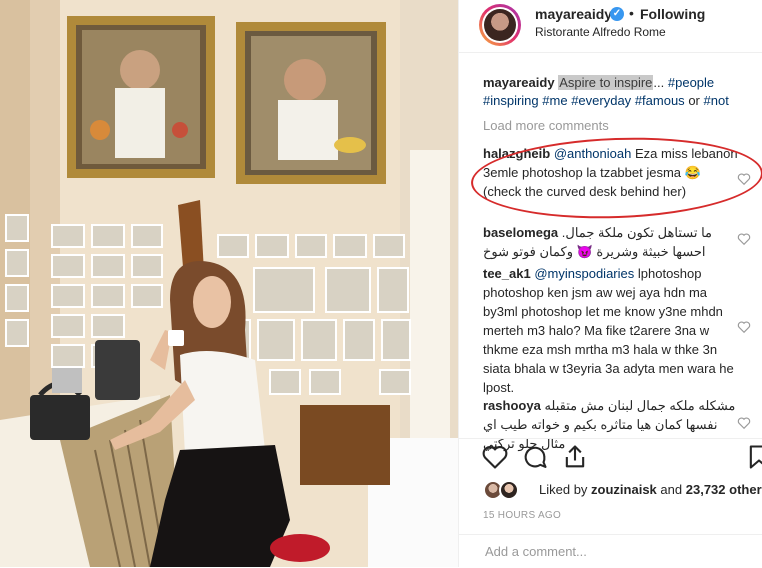 The height and width of the screenshot is (568, 762). Describe the element at coordinates (593, 153) in the screenshot. I see `comment-mention-link: @anthonioah` at that location.